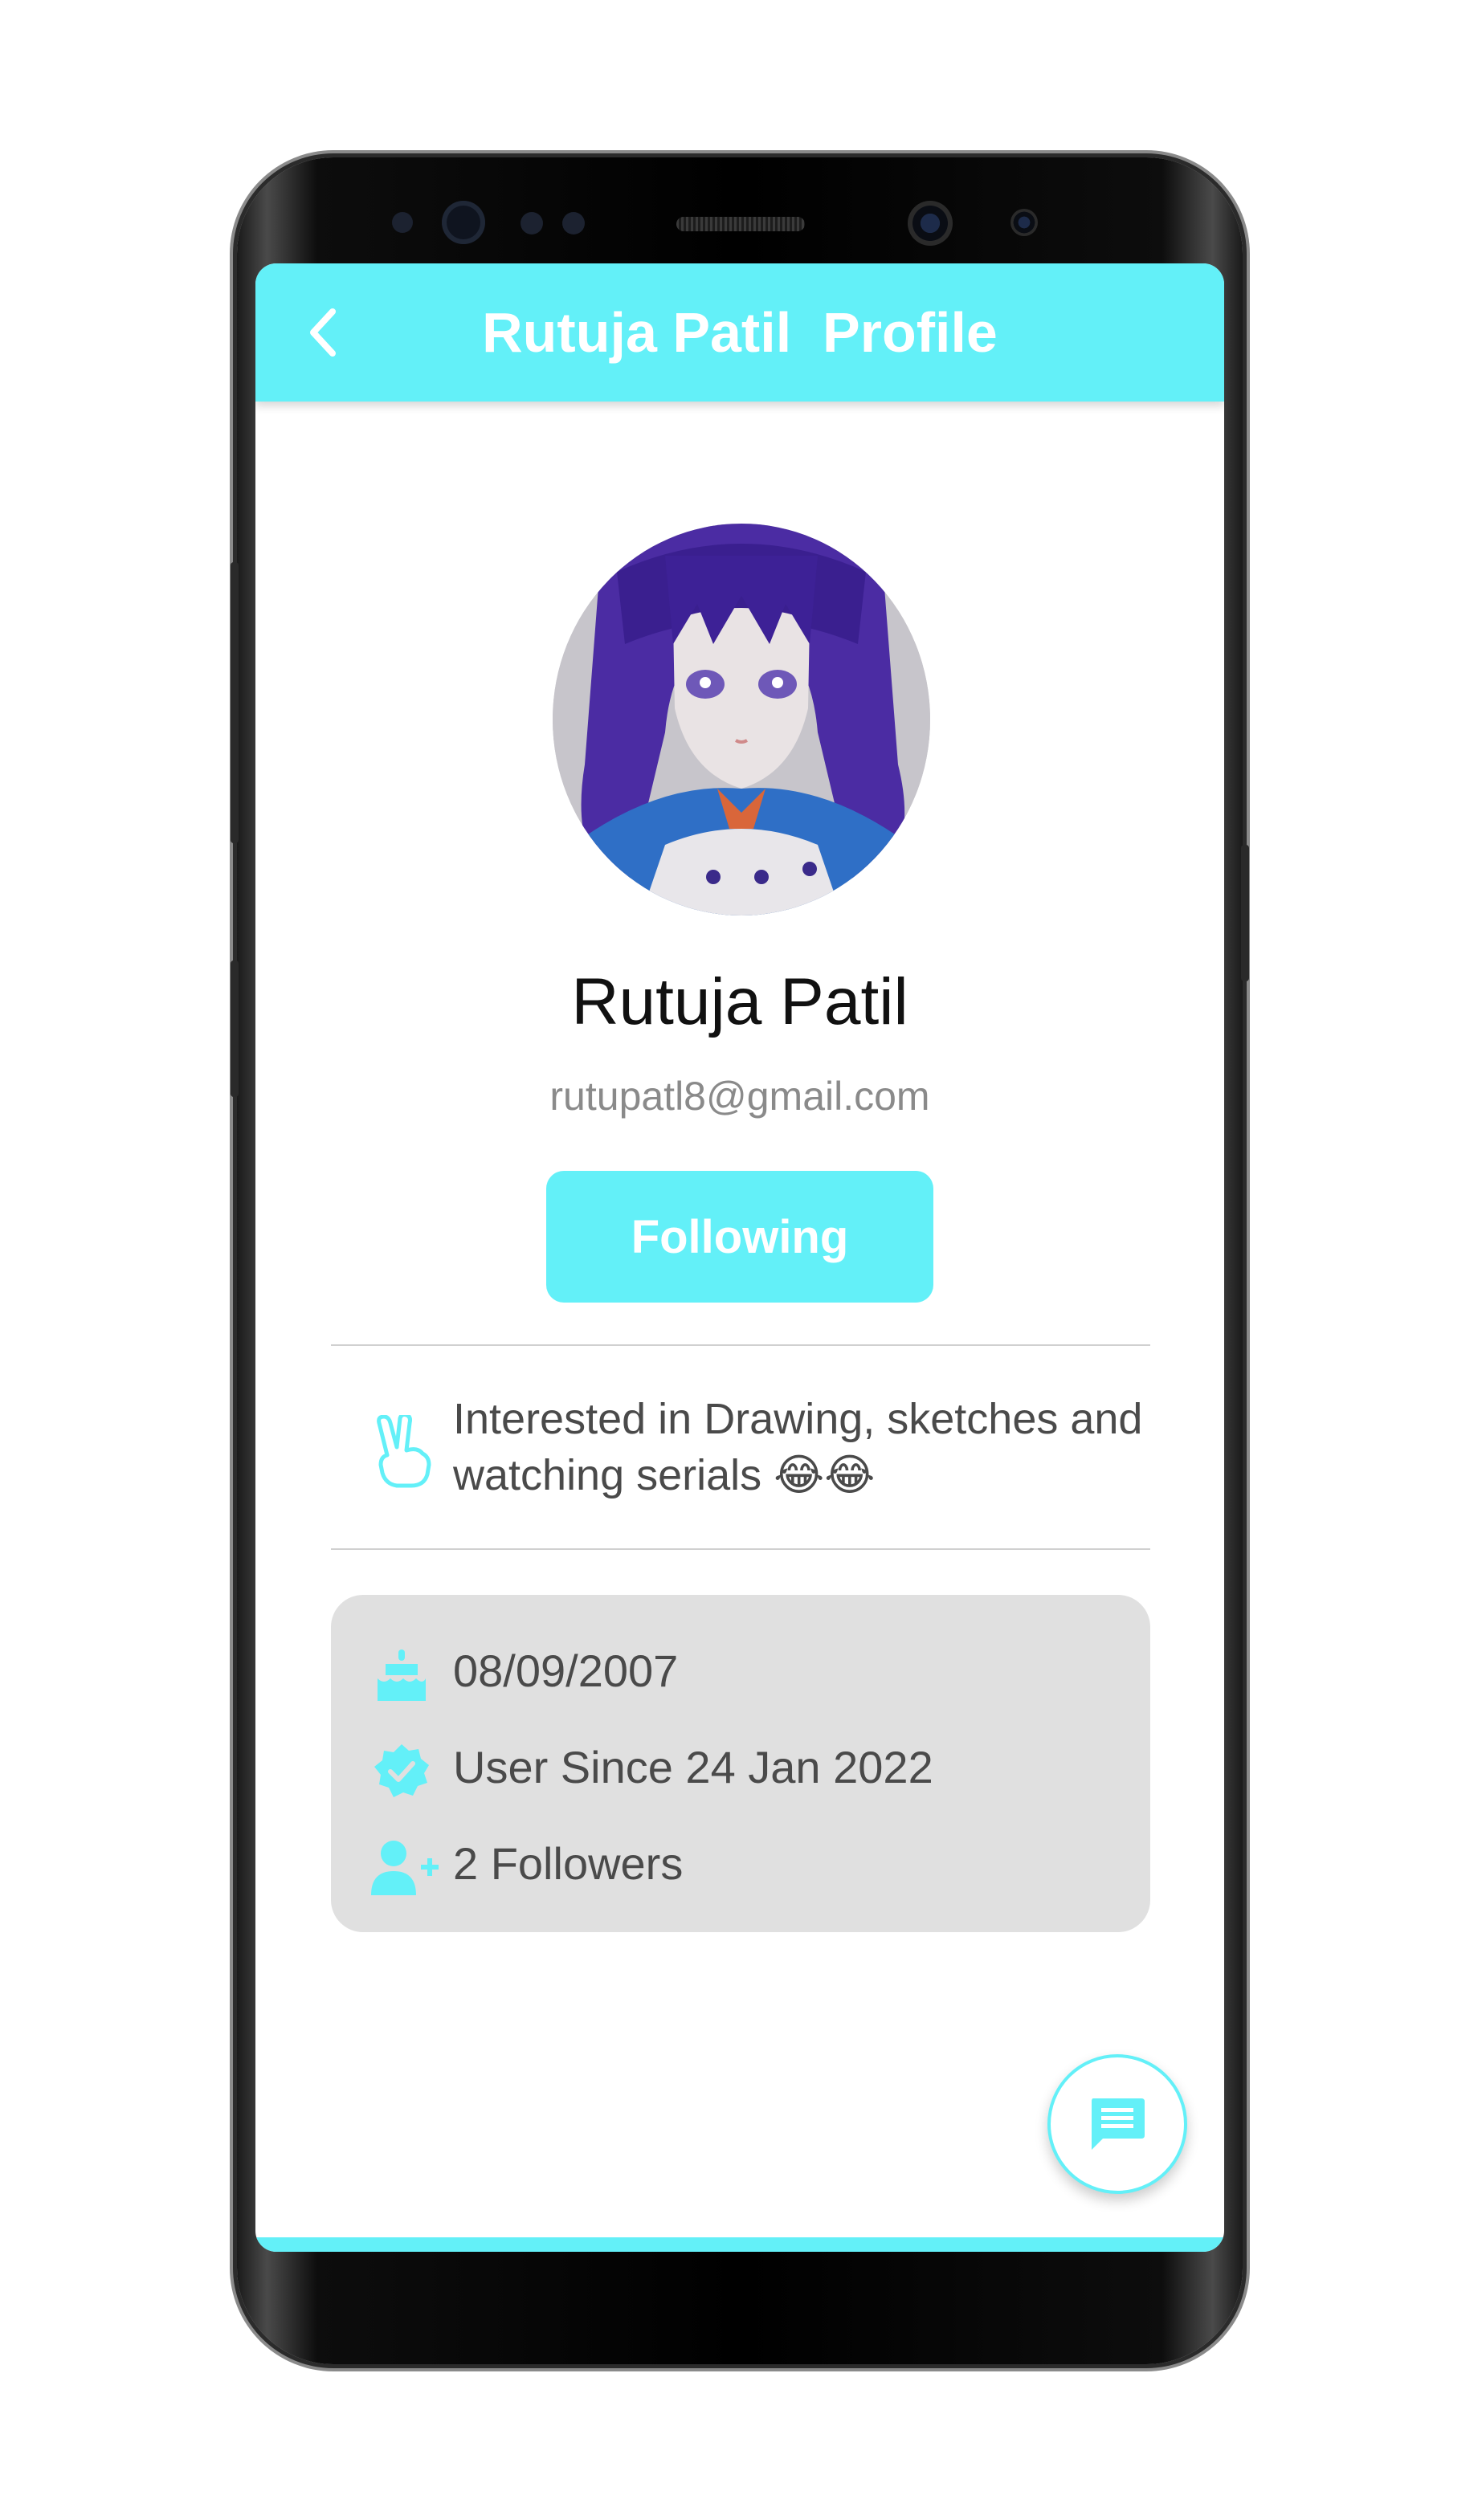  What do you see at coordinates (740, 1672) in the screenshot?
I see `info-row-birthday: 08/09/2007` at bounding box center [740, 1672].